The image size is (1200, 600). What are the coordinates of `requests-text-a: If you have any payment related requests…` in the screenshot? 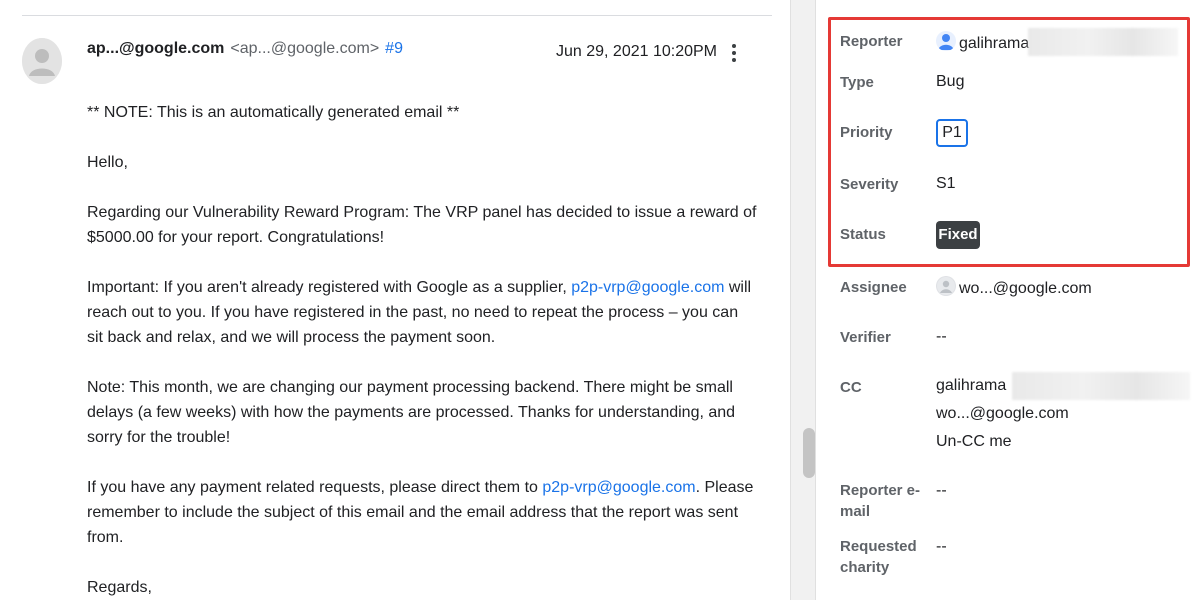 It's located at (315, 487).